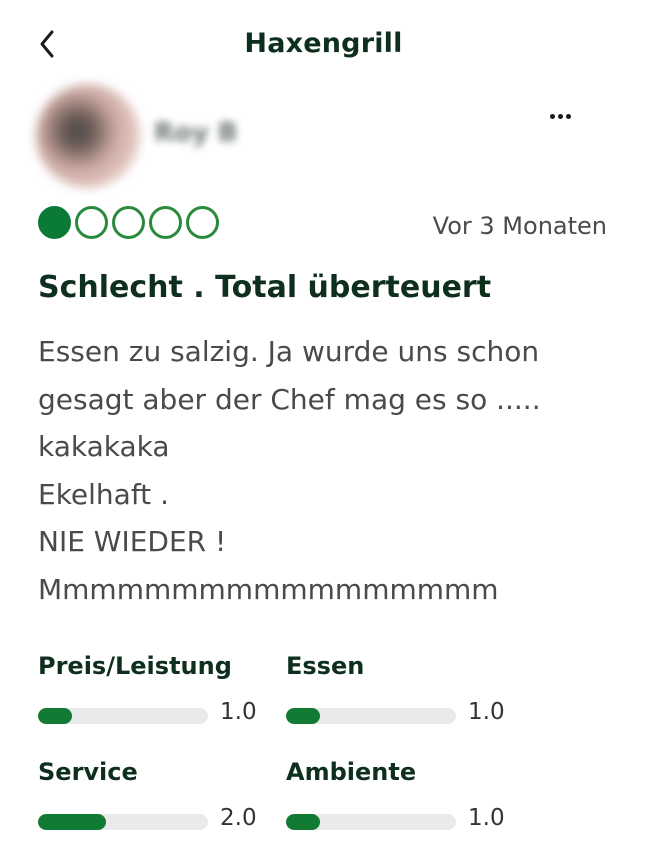 This screenshot has width=647, height=856. I want to click on subrating-label: Essen, so click(325, 666).